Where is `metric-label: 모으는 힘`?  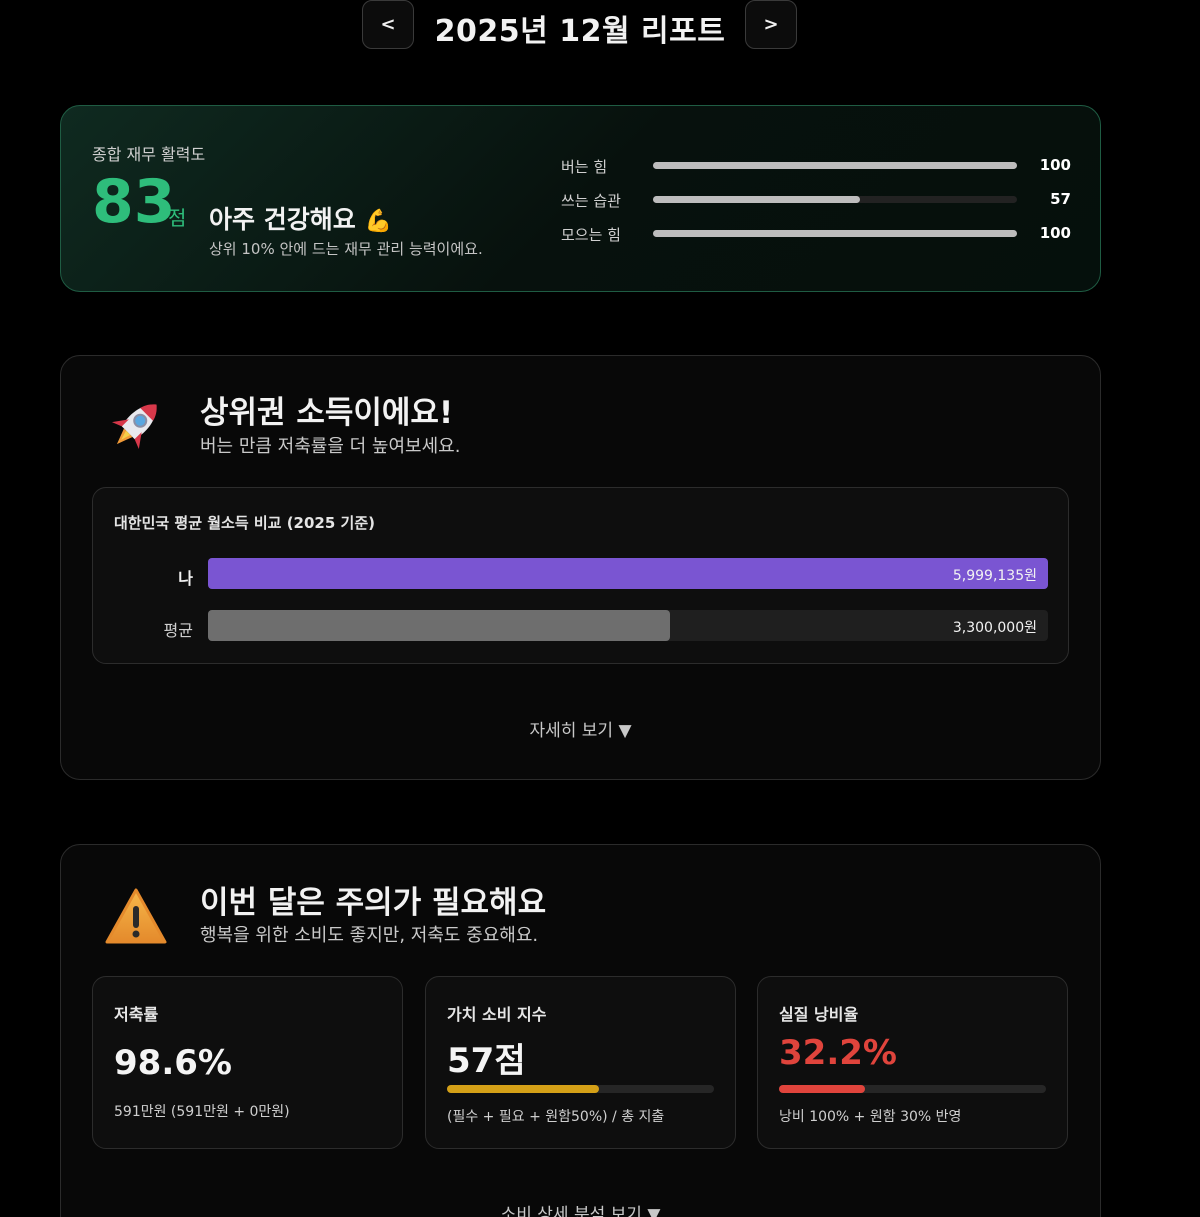
metric-label: 모으는 힘 is located at coordinates (591, 235).